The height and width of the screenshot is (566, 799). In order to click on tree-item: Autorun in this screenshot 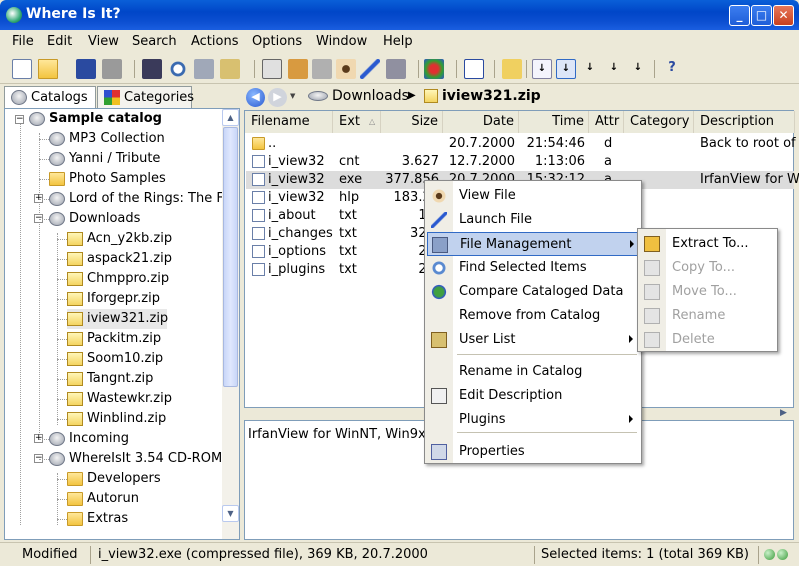, I will do `click(103, 499)`.